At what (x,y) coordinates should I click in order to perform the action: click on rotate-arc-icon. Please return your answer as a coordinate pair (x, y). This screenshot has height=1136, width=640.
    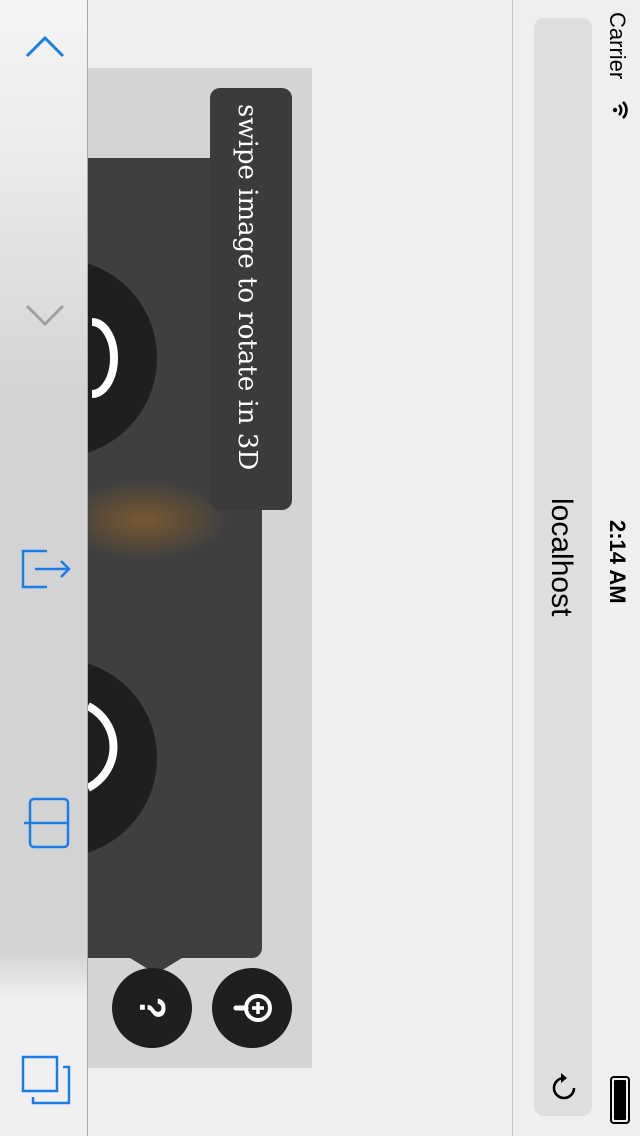
    Looking at the image, I should click on (104, 358).